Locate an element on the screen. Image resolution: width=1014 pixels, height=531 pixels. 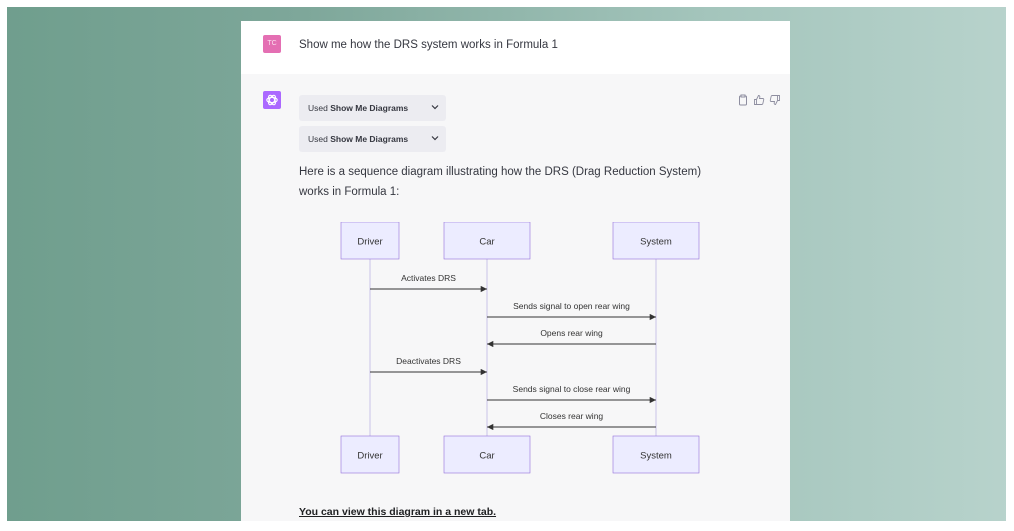
participant-label-car-top: Car is located at coordinates (486, 242).